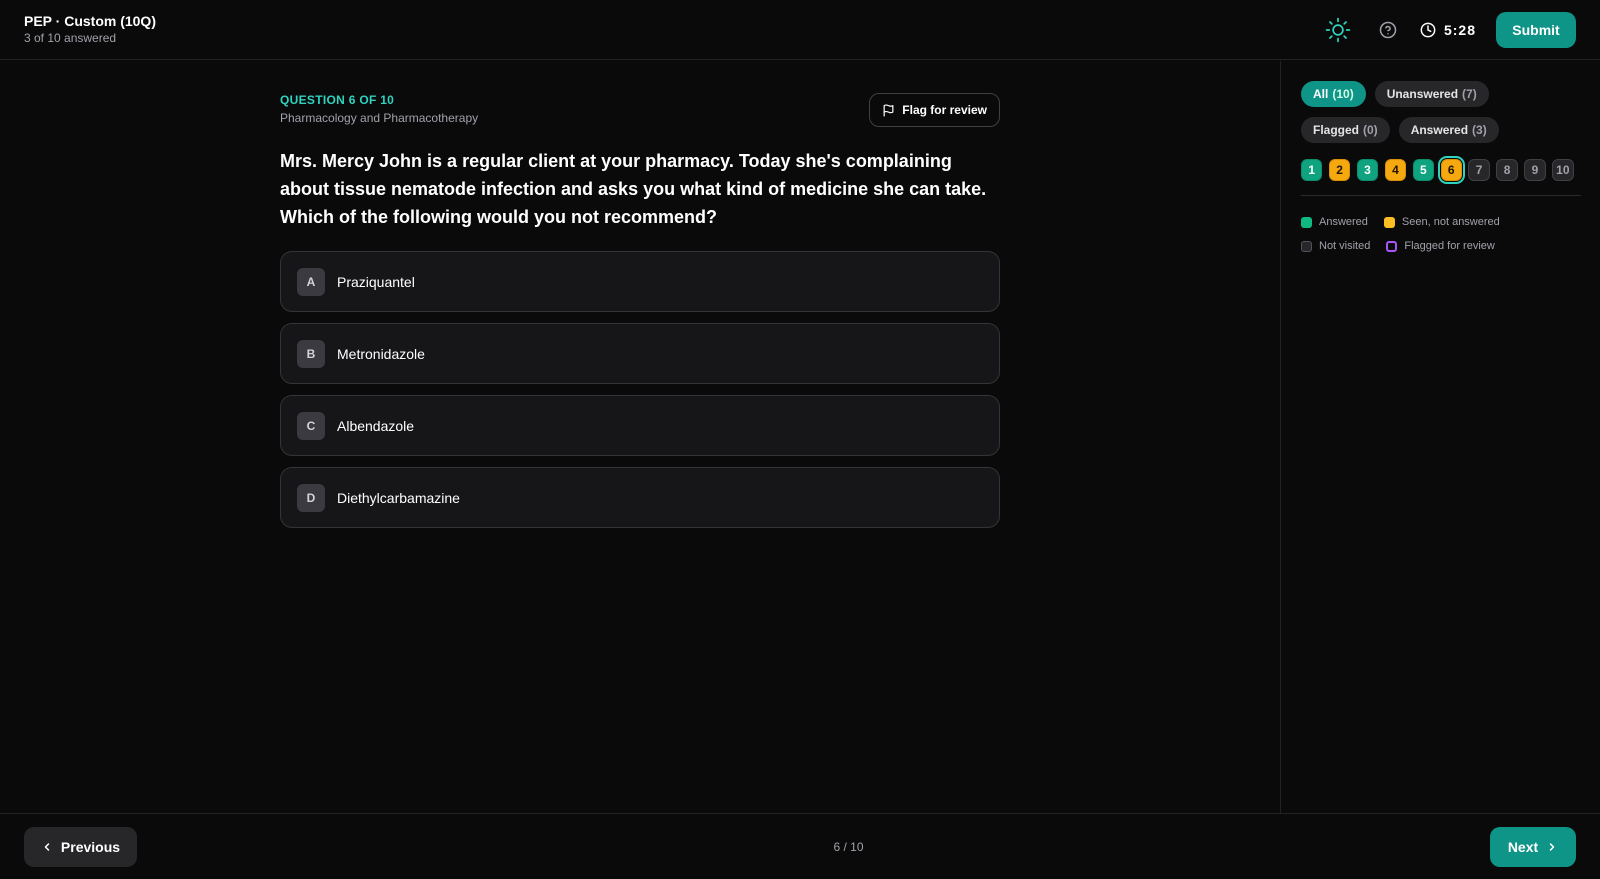  Describe the element at coordinates (1392, 246) in the screenshot. I see `flagged-swatch` at that location.